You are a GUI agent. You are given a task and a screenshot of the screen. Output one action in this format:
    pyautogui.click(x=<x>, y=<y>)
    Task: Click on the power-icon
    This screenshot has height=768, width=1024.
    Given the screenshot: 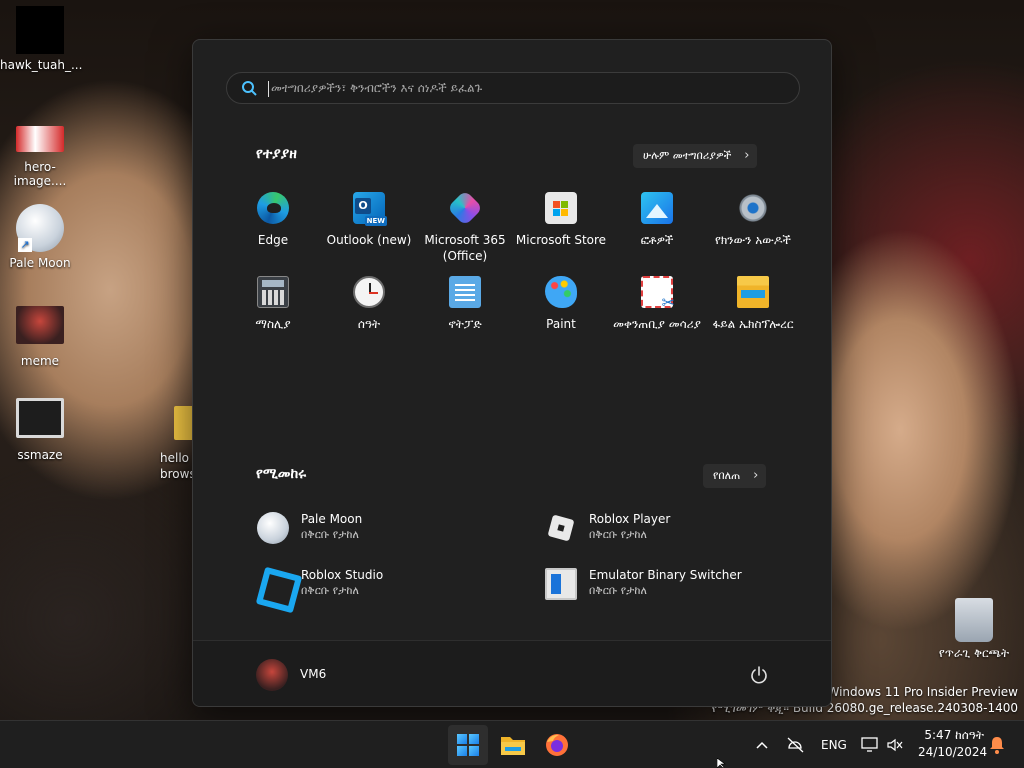 What is the action you would take?
    pyautogui.click(x=759, y=675)
    